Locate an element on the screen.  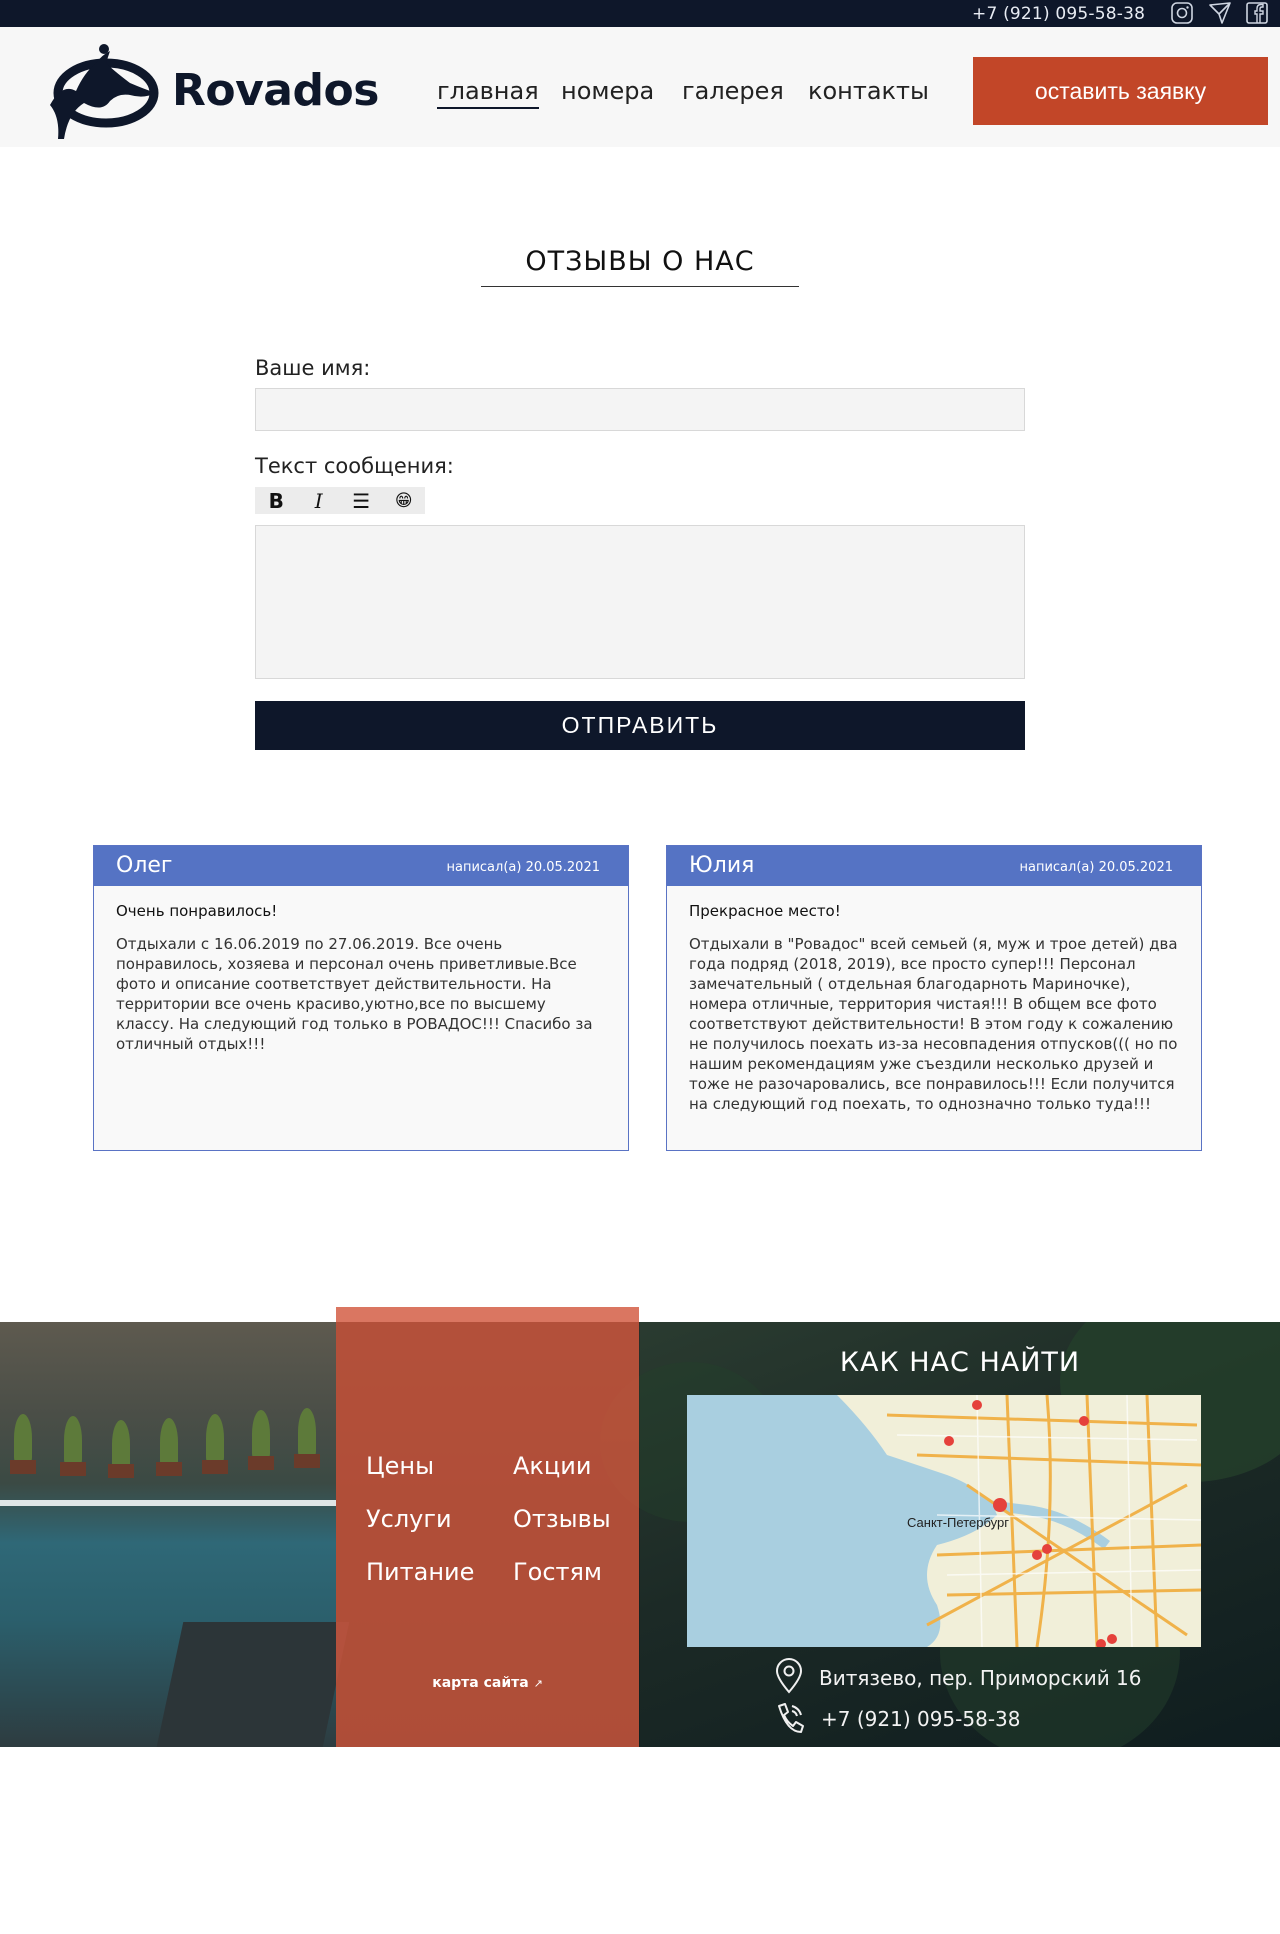
page-title: ОТЗЫВЫ О НАС is located at coordinates (640, 261).